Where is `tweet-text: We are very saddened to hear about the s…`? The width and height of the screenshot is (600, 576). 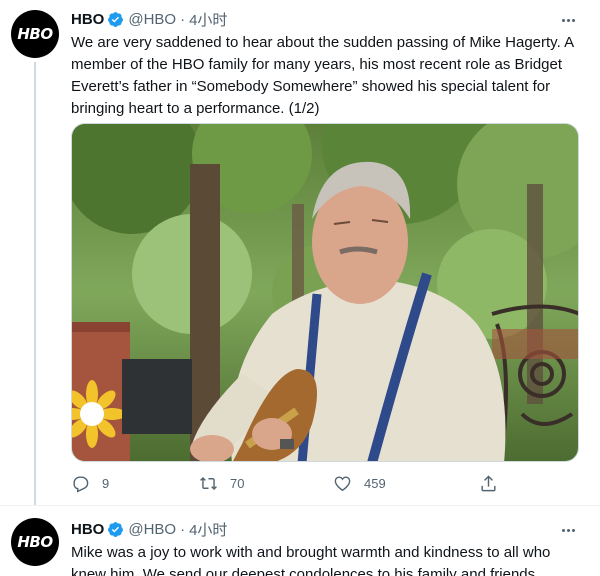
tweet-text: We are very saddened to hear about the s… is located at coordinates (322, 75).